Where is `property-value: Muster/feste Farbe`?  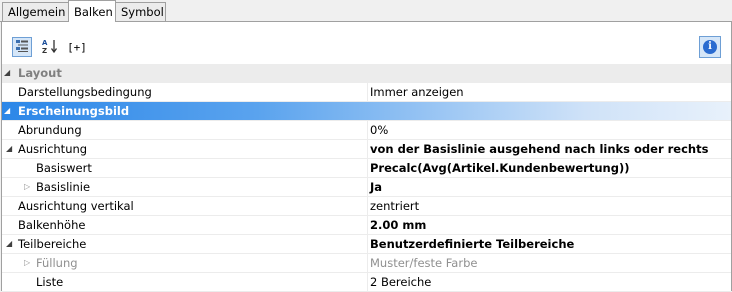
property-value: Muster/feste Farbe is located at coordinates (423, 263).